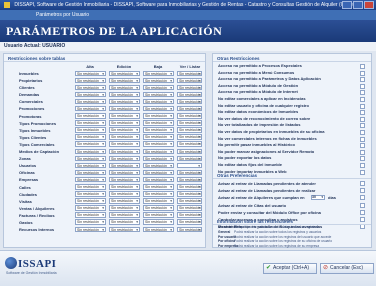 Image resolution: width=376 pixels, height=286 pixels. I want to click on cancel-button: ⊘ Cancelar (Esc), so click(347, 268).